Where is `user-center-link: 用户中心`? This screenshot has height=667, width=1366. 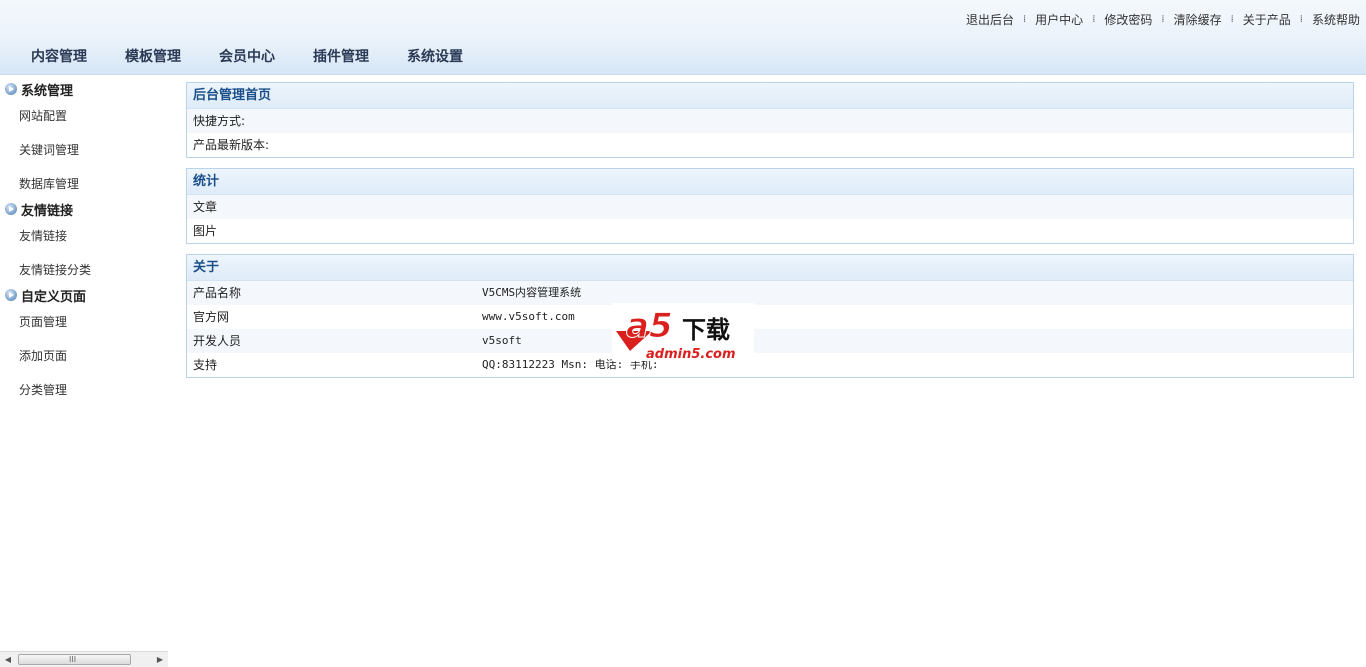
user-center-link: 用户中心 is located at coordinates (1059, 19).